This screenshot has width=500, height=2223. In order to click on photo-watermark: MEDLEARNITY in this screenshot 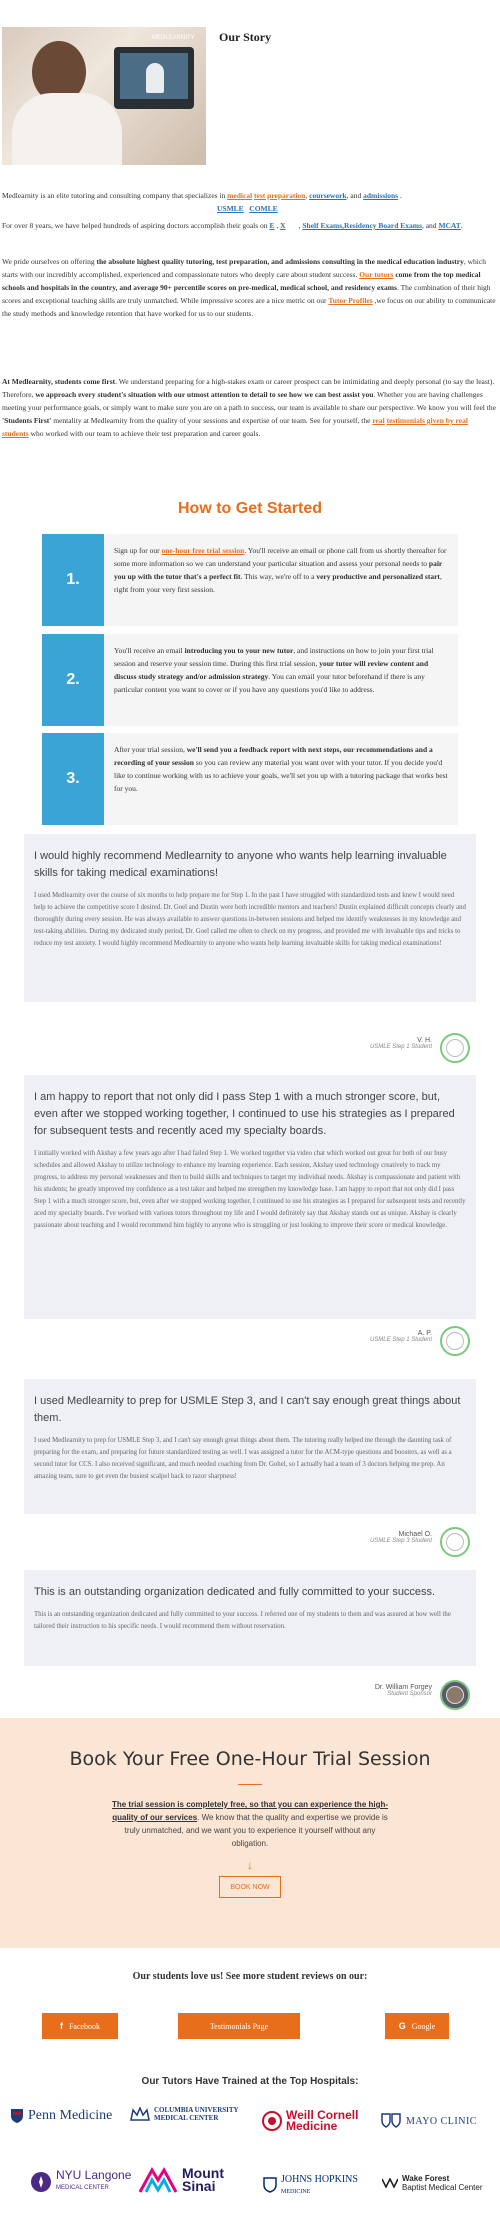, I will do `click(173, 38)`.